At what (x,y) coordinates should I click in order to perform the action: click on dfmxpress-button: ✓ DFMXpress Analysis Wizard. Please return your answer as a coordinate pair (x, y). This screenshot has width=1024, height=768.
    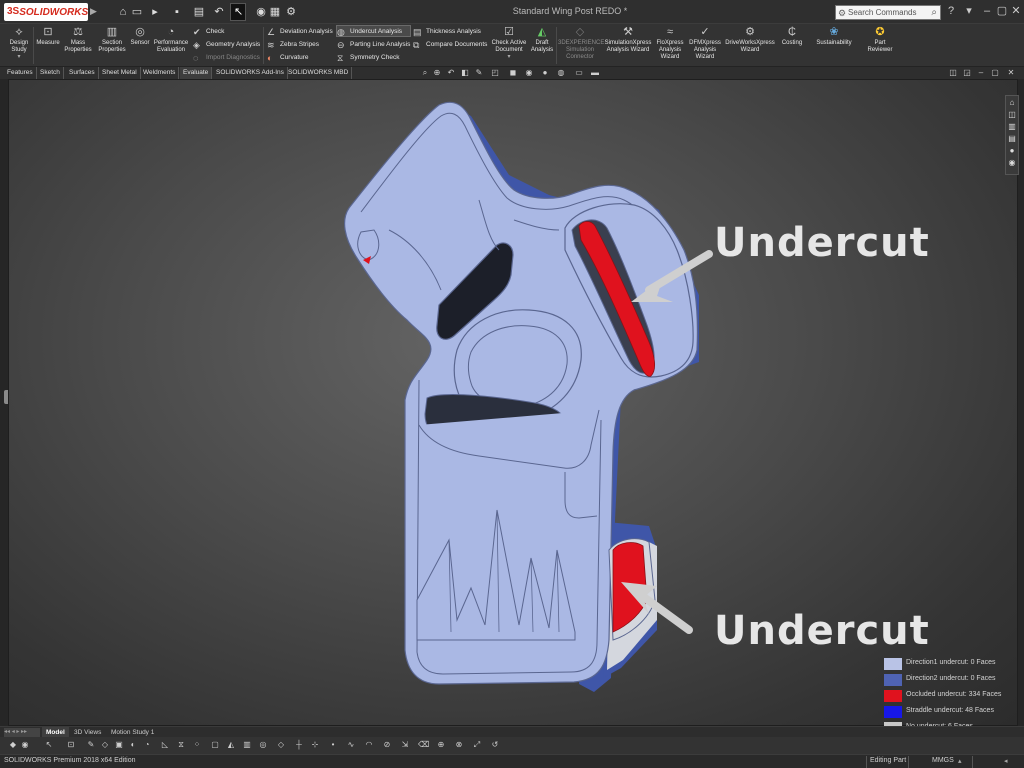
    Looking at the image, I should click on (705, 43).